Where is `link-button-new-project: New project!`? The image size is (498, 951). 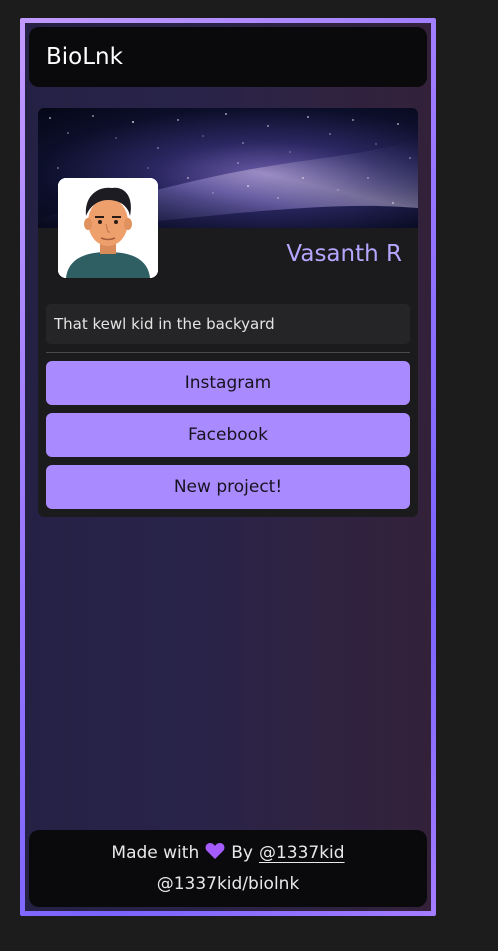
link-button-new-project: New project! is located at coordinates (228, 487).